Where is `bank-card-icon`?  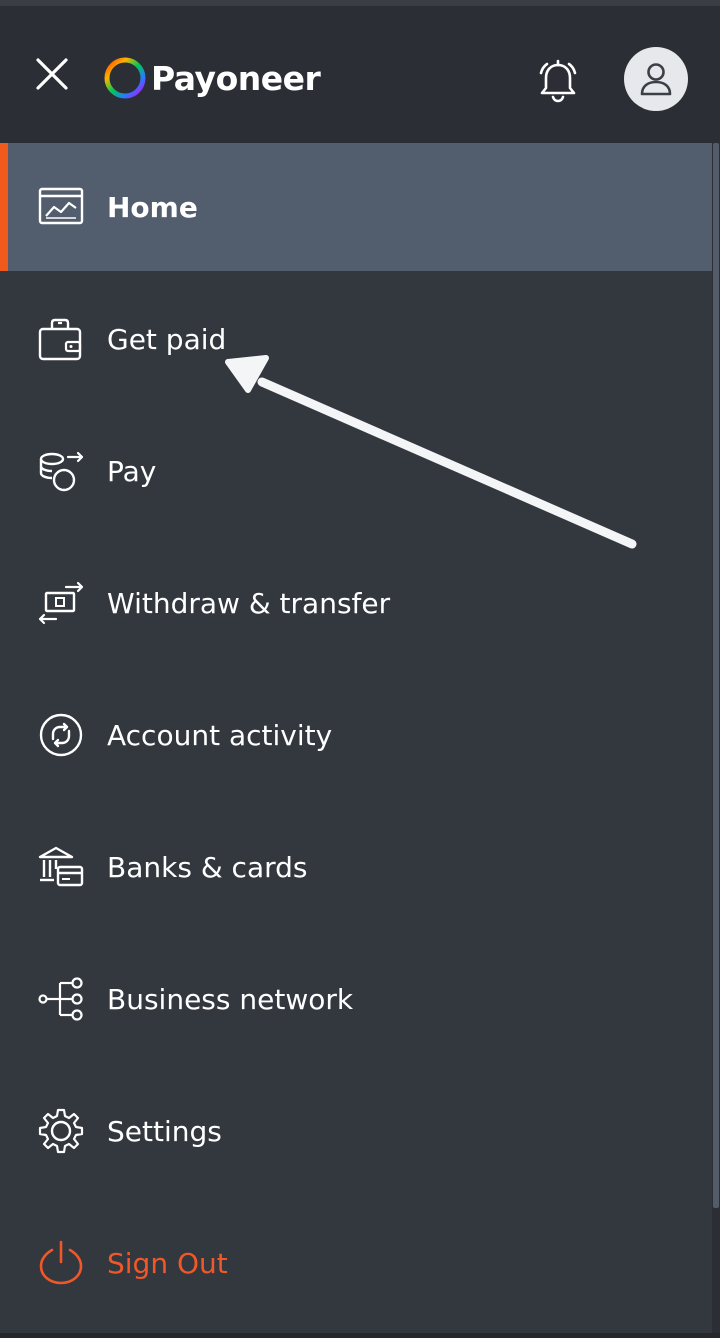
bank-card-icon is located at coordinates (61, 867).